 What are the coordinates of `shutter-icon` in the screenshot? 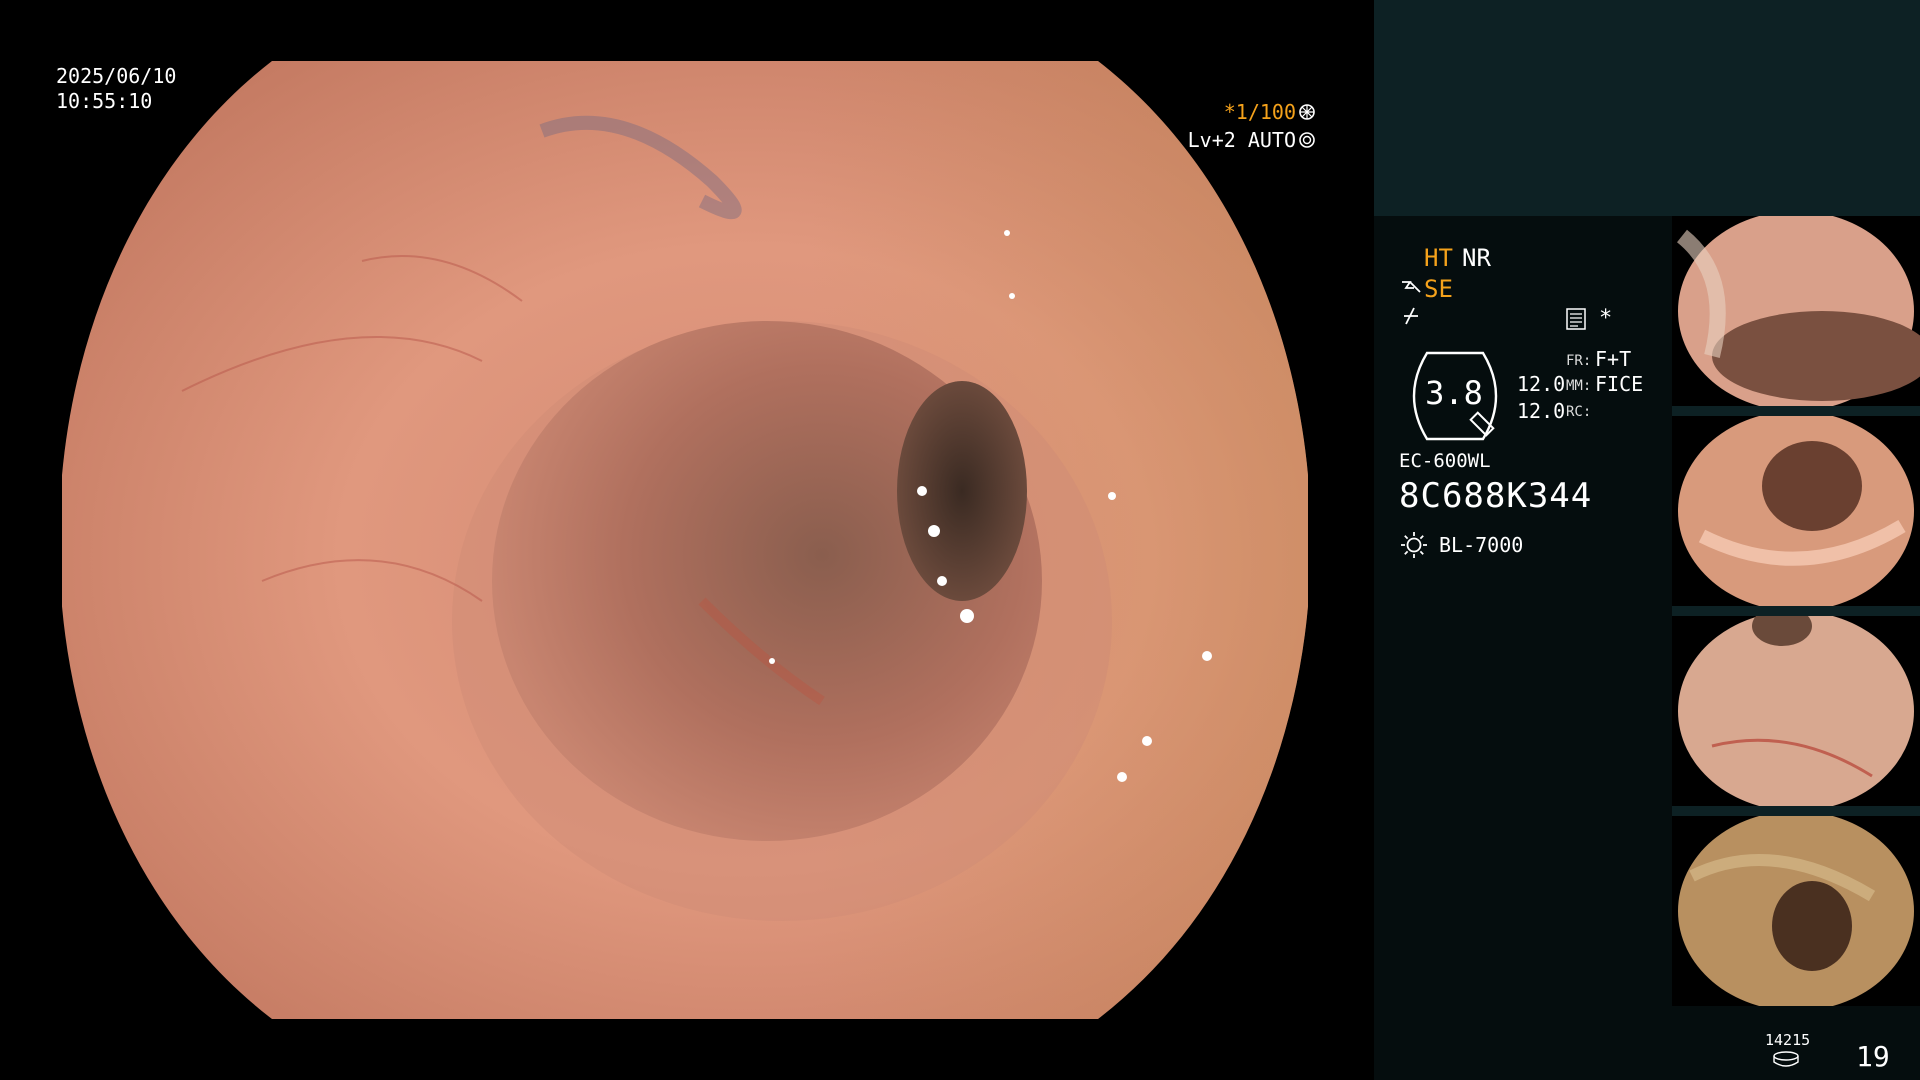 It's located at (1307, 112).